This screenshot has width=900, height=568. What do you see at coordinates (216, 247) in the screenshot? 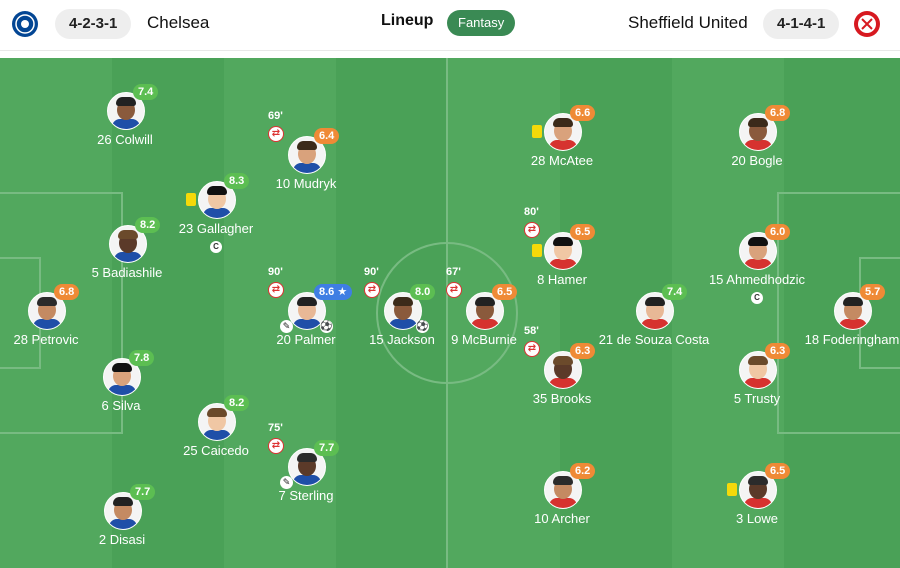
I see `captain-icon: C` at bounding box center [216, 247].